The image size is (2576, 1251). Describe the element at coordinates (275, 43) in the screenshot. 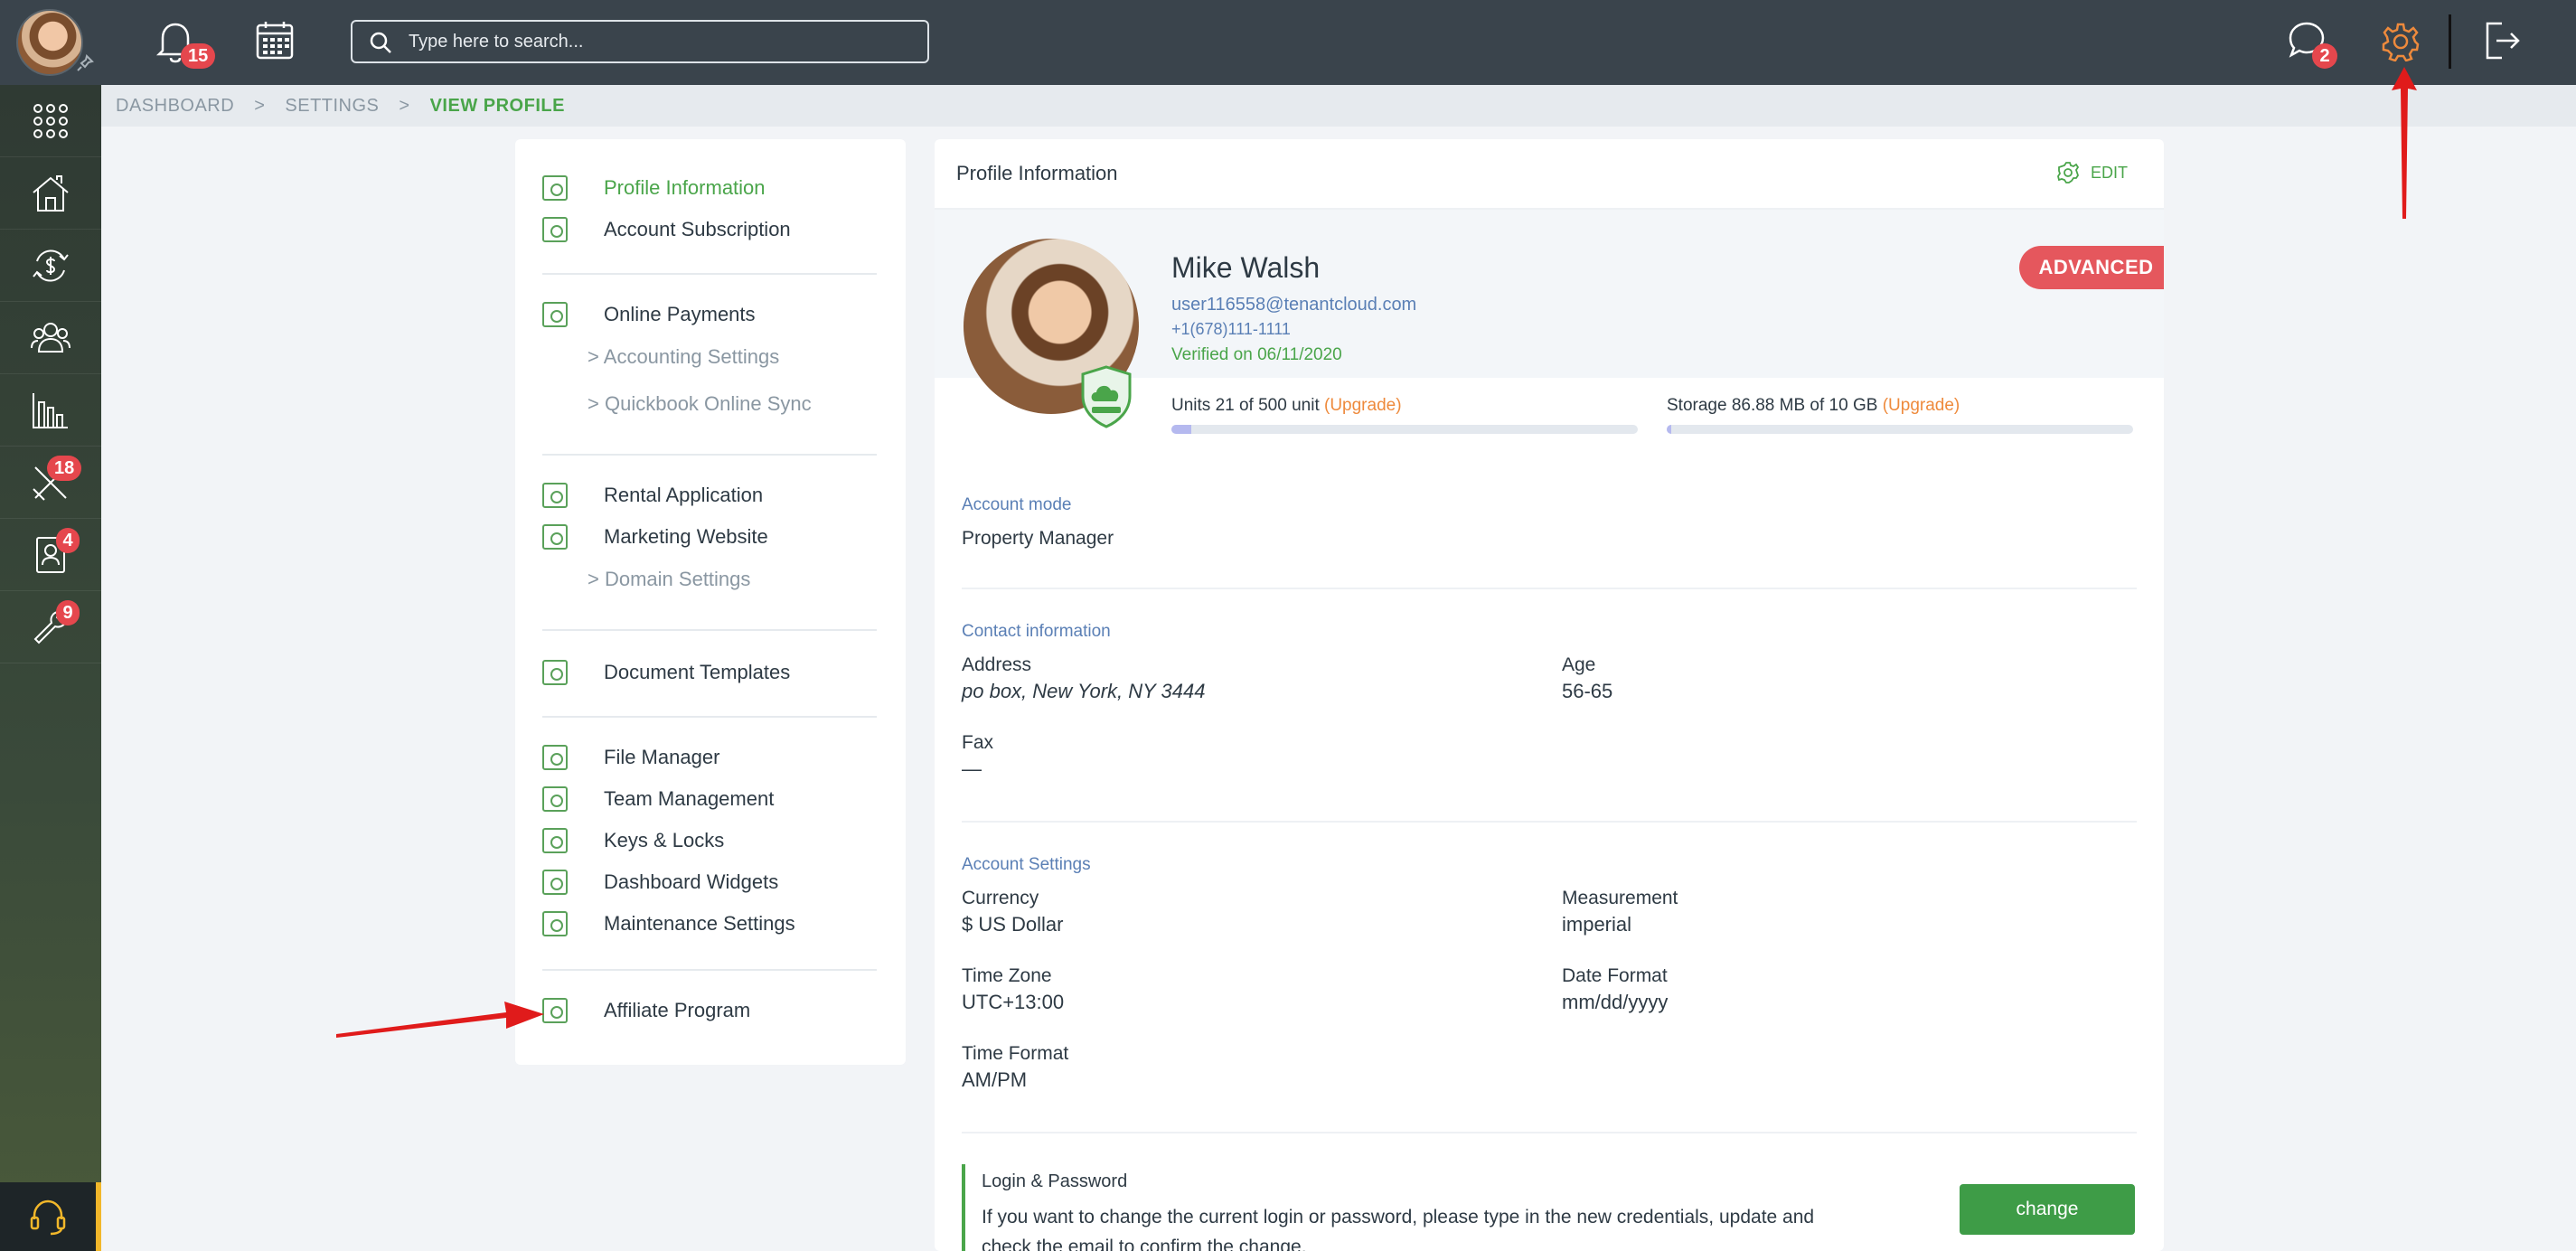

I see `calendar-button` at that location.